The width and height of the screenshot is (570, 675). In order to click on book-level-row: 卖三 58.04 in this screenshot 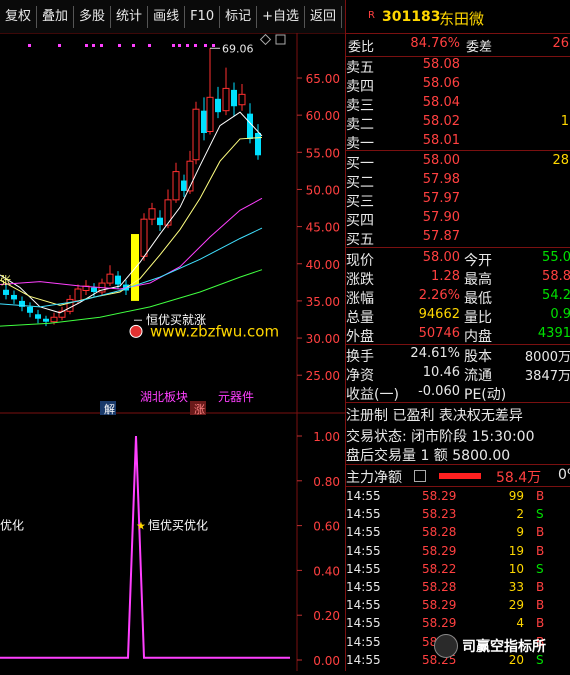, I will do `click(458, 104)`.